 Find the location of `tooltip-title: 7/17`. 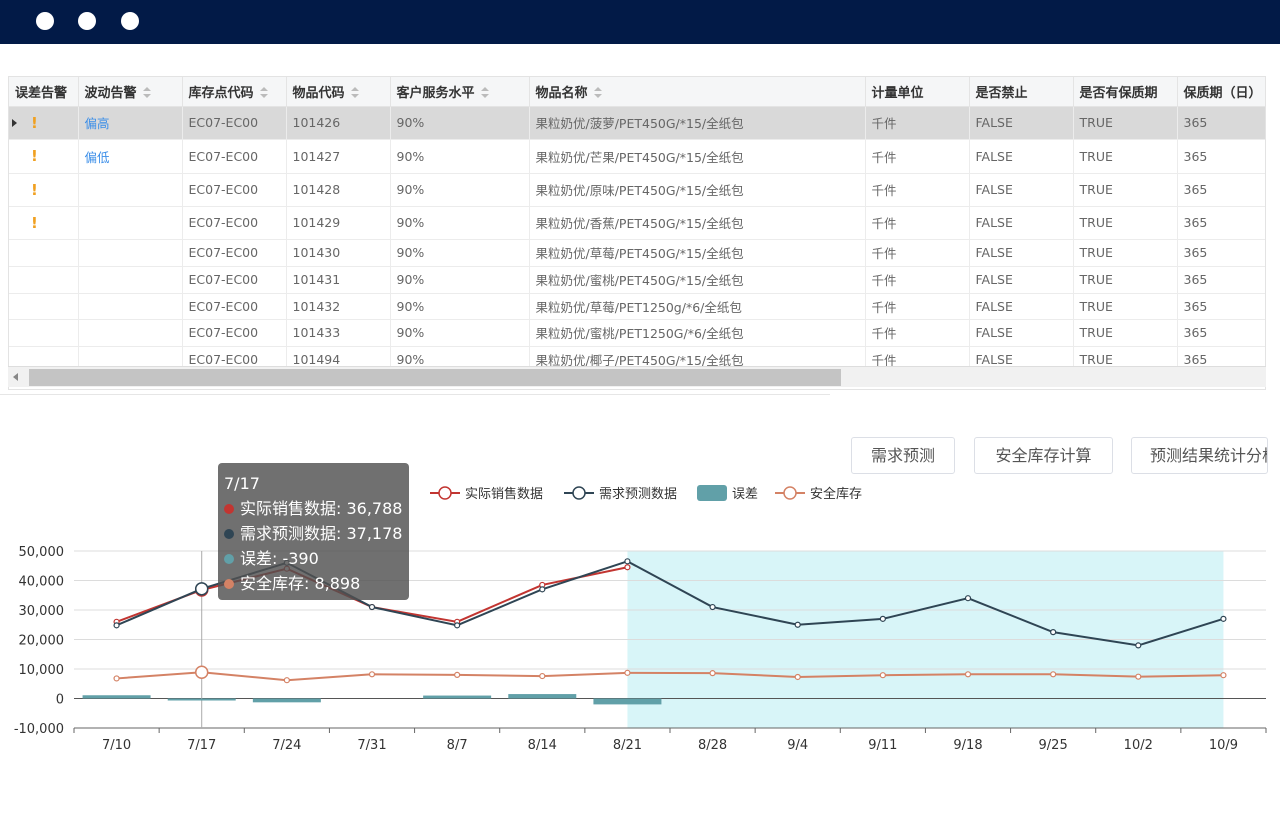

tooltip-title: 7/17 is located at coordinates (242, 483).